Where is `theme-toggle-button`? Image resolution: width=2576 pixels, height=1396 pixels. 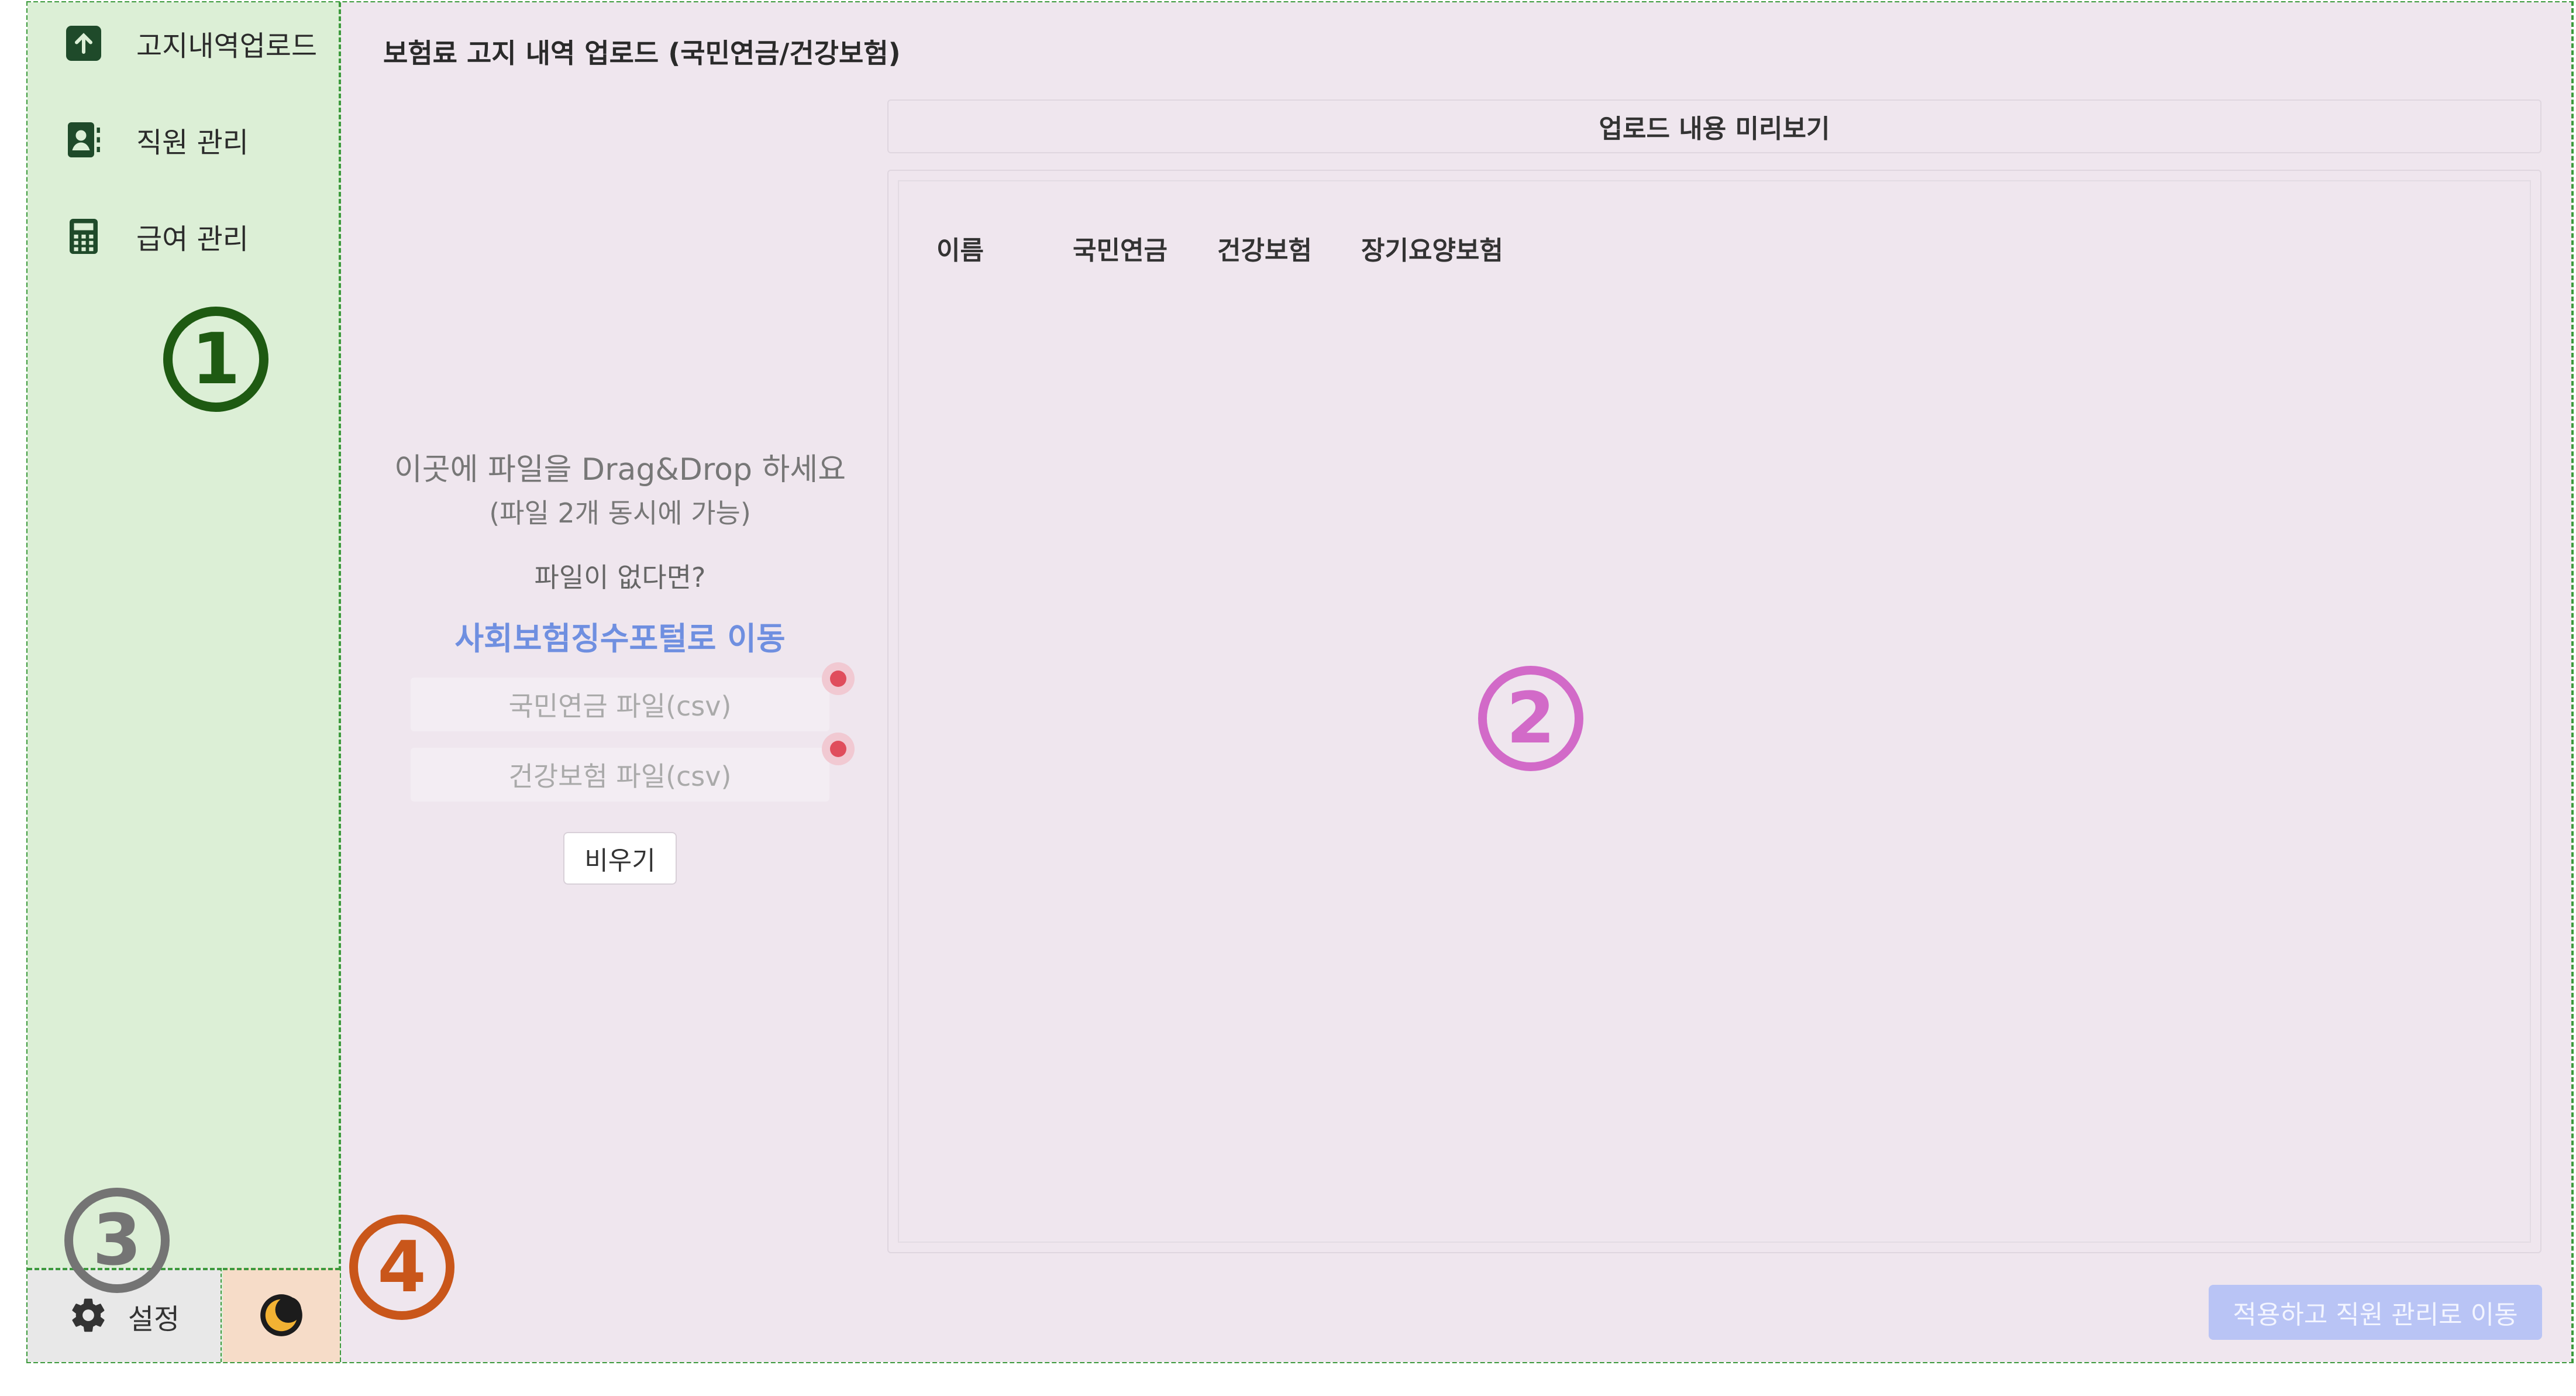 theme-toggle-button is located at coordinates (281, 1315).